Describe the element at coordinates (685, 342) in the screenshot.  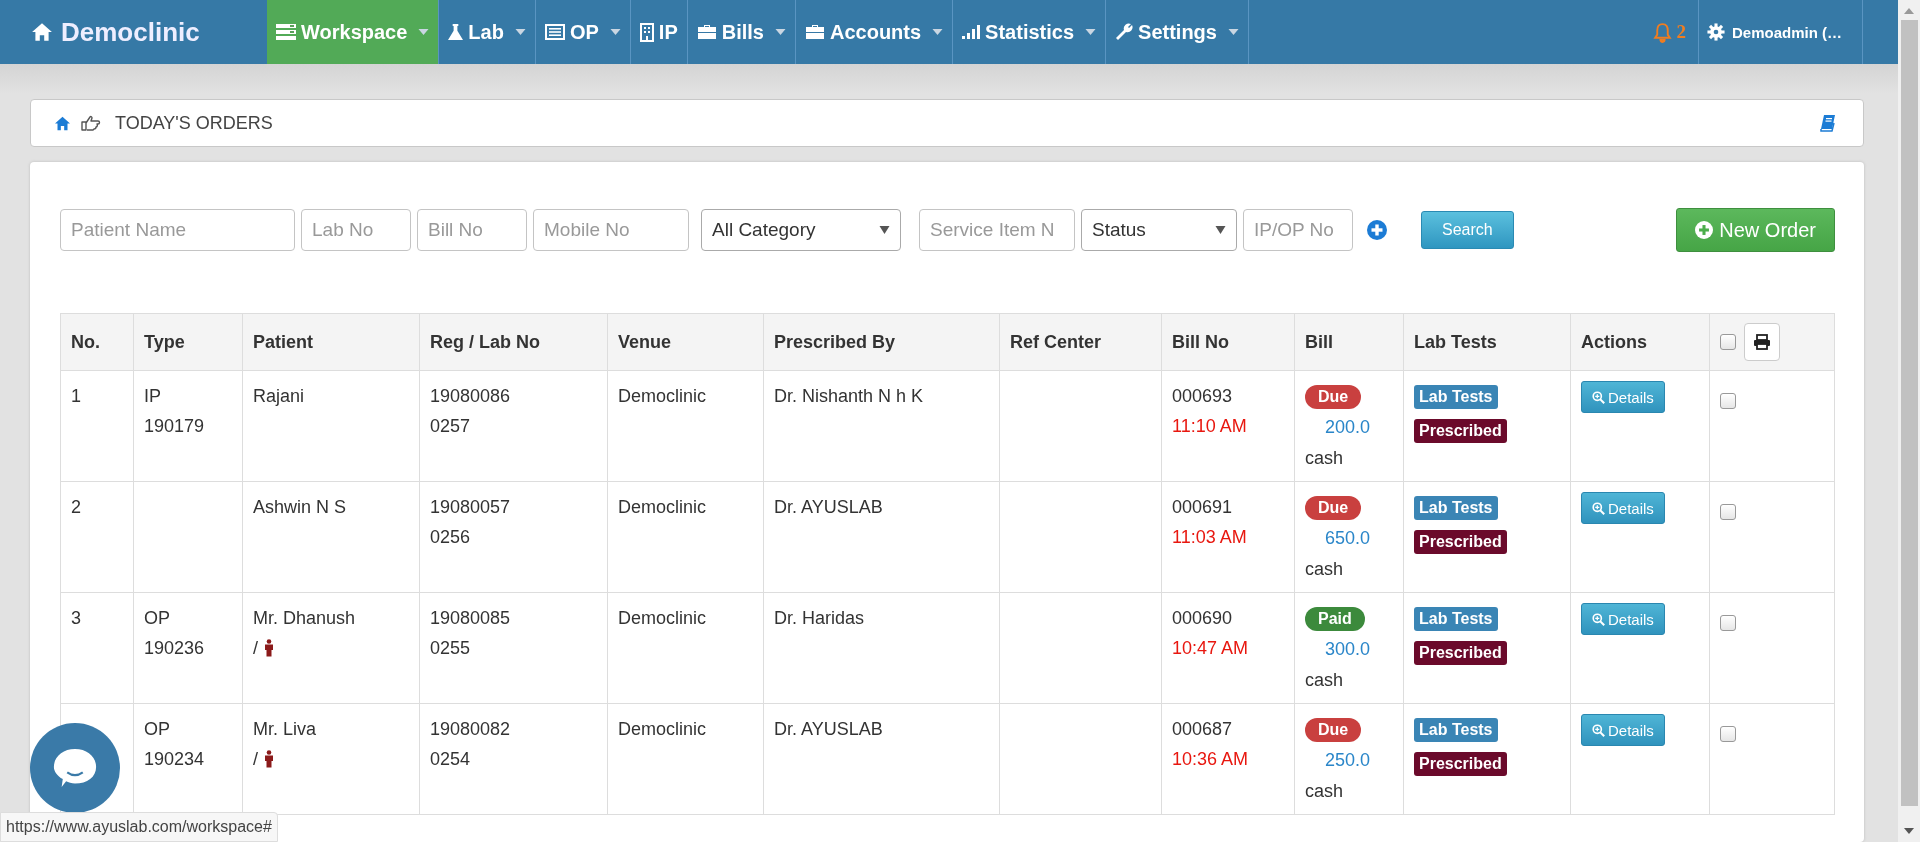
I see `column-header: Venue` at that location.